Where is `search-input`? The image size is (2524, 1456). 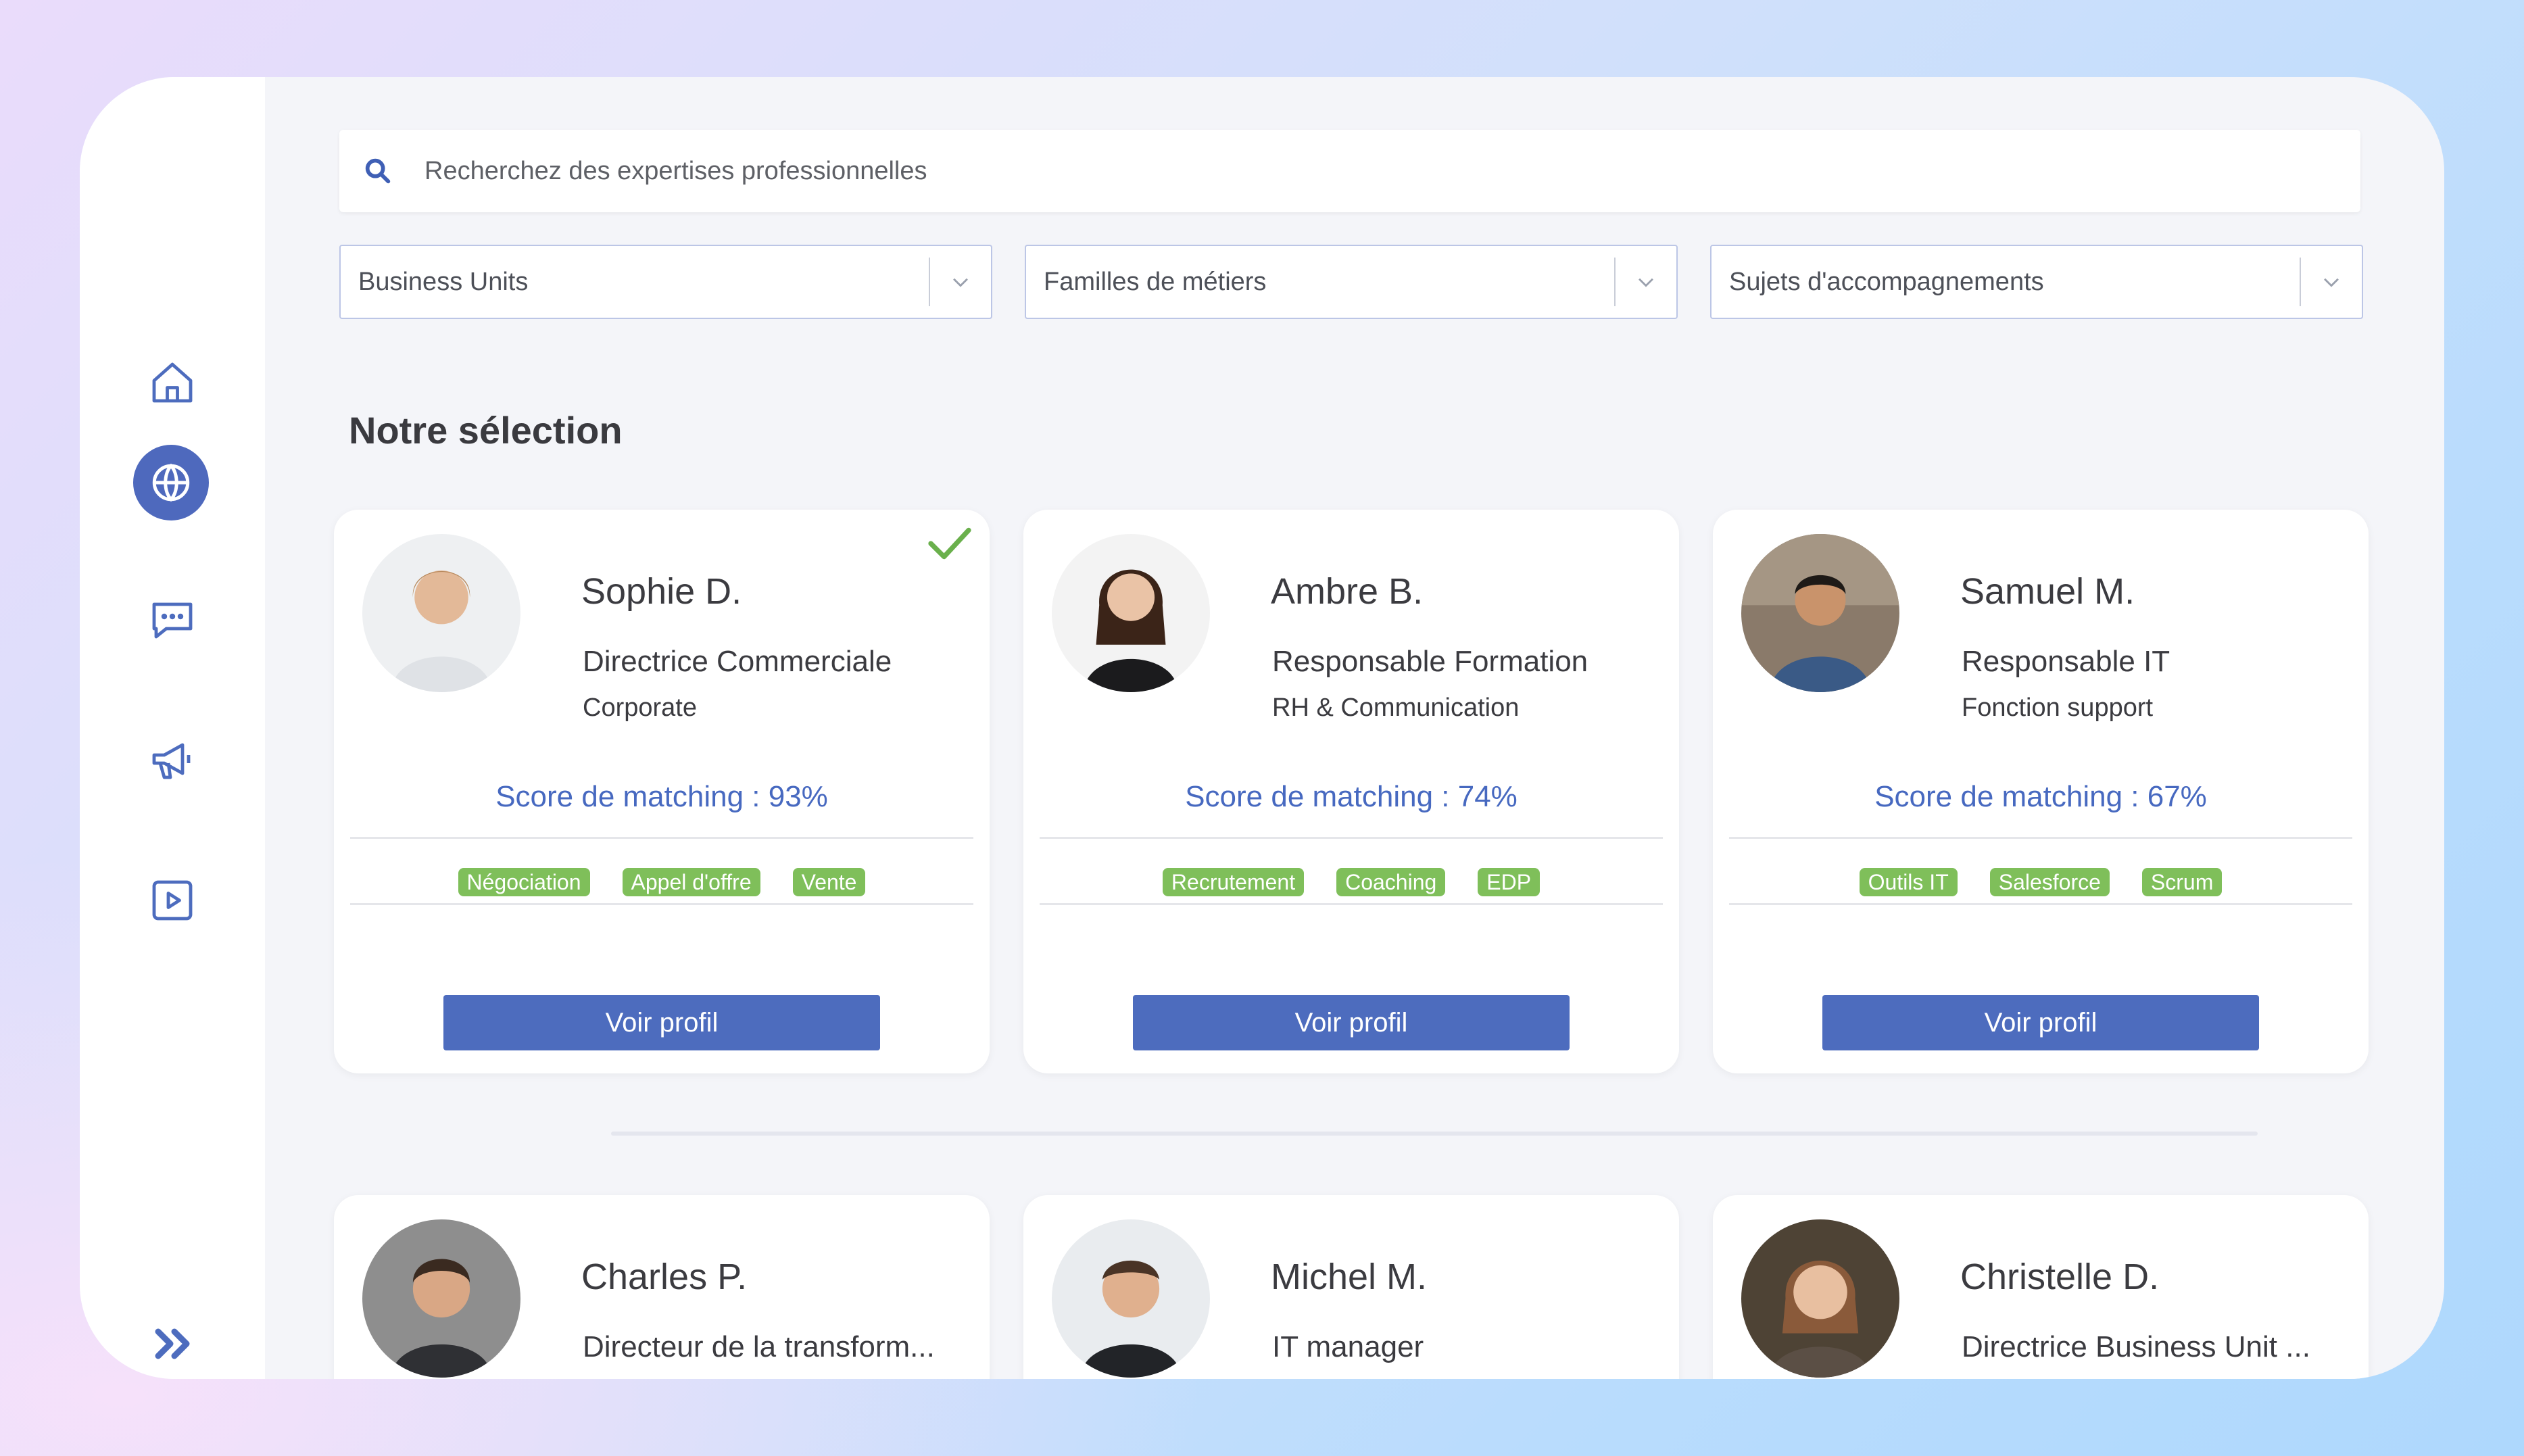 search-input is located at coordinates (1337, 171).